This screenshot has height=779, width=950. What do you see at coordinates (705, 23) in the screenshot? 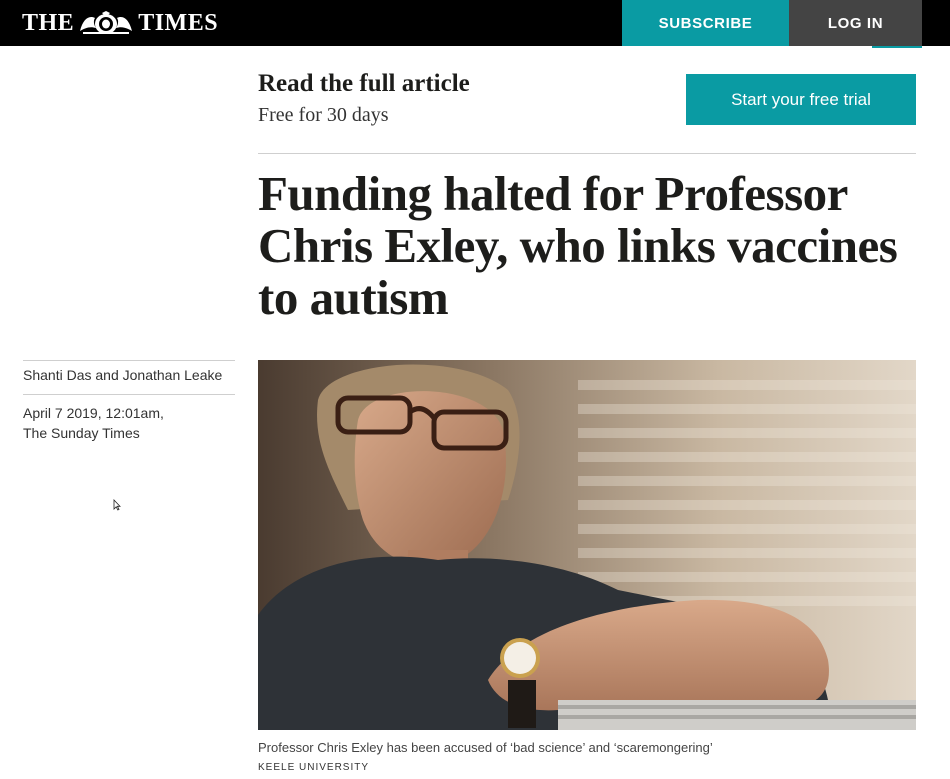
I see `subscribe-button: SUBSCRIBE` at bounding box center [705, 23].